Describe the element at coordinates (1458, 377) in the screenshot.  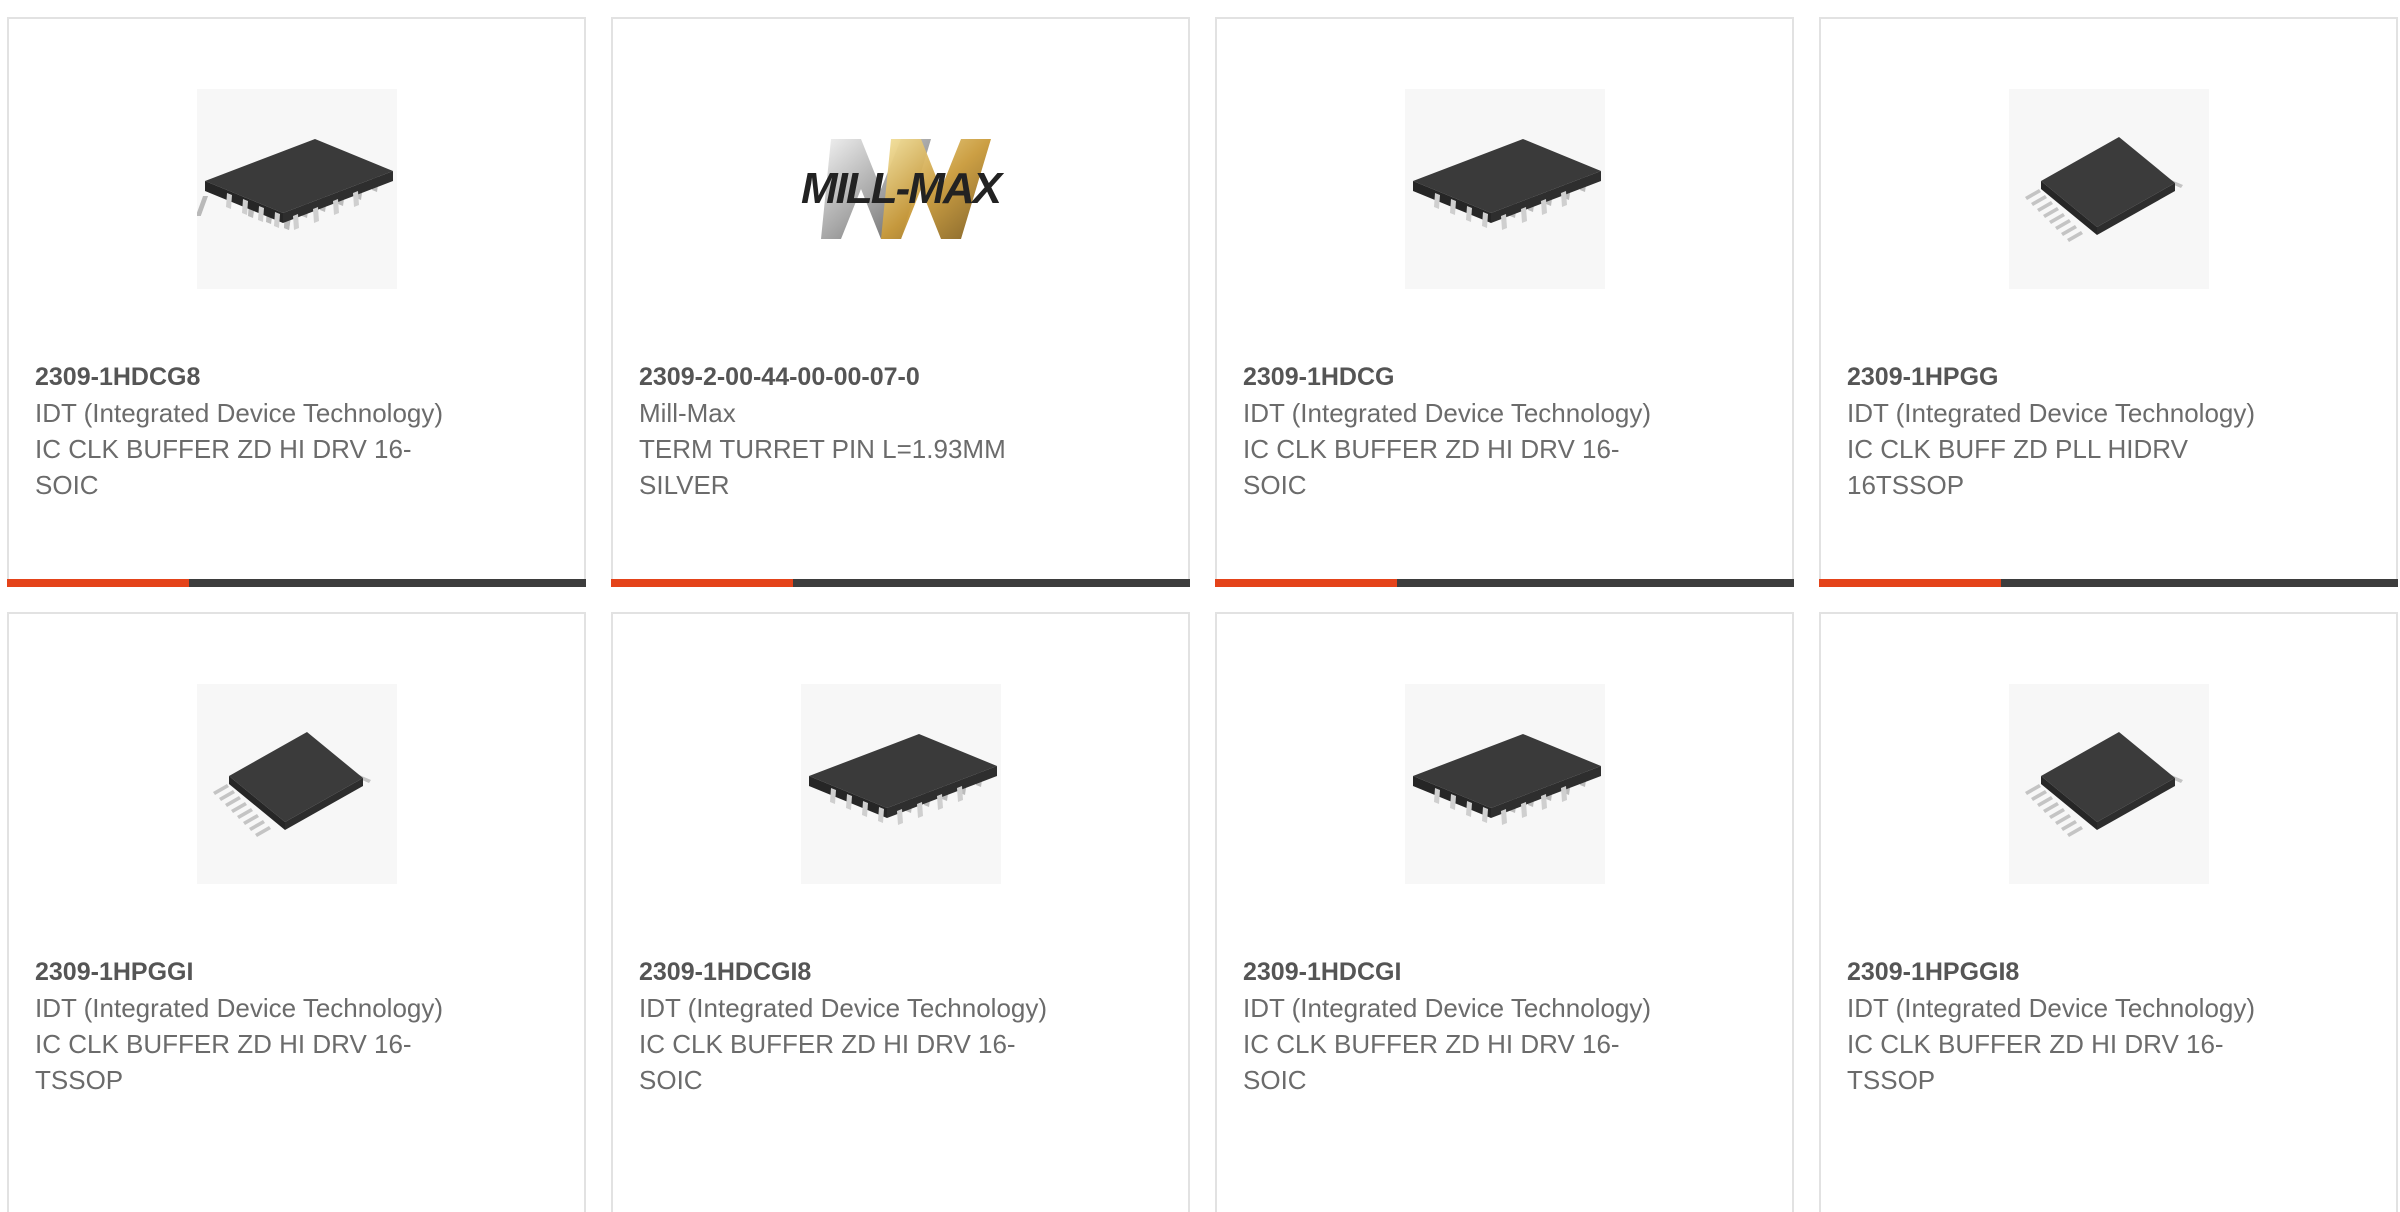
I see `part-number: 2309-1HDCG` at that location.